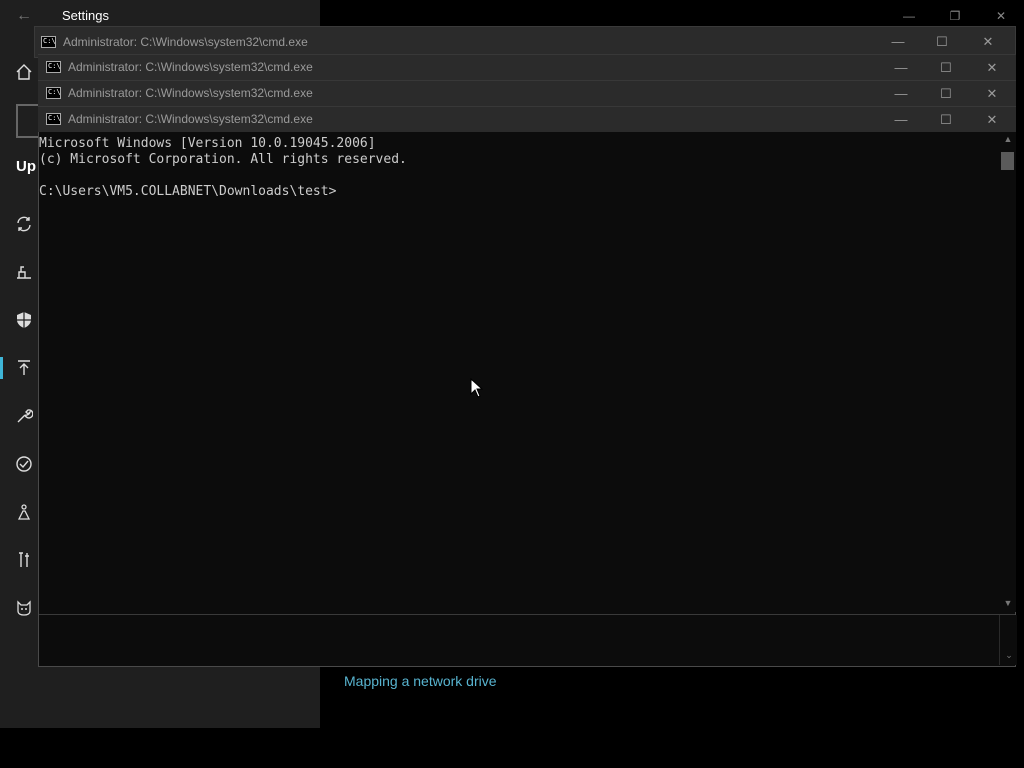 The width and height of the screenshot is (1024, 768). Describe the element at coordinates (26, 166) in the screenshot. I see `settings-section-heading: Up` at that location.